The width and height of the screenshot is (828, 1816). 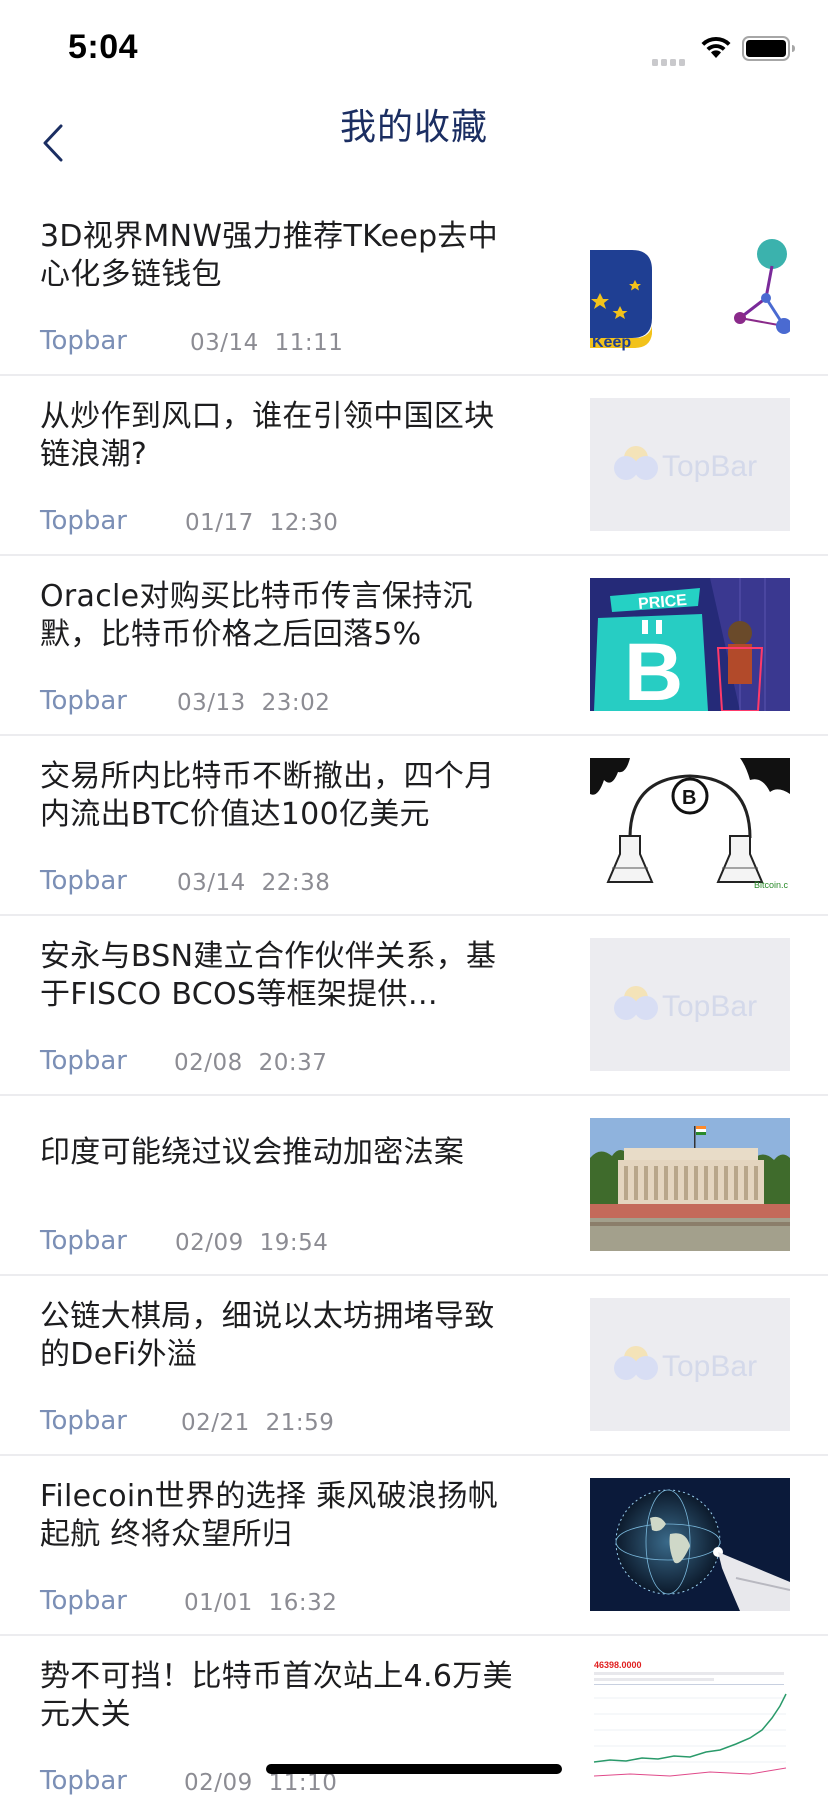 What do you see at coordinates (670, 61) in the screenshot?
I see `signal-icon` at bounding box center [670, 61].